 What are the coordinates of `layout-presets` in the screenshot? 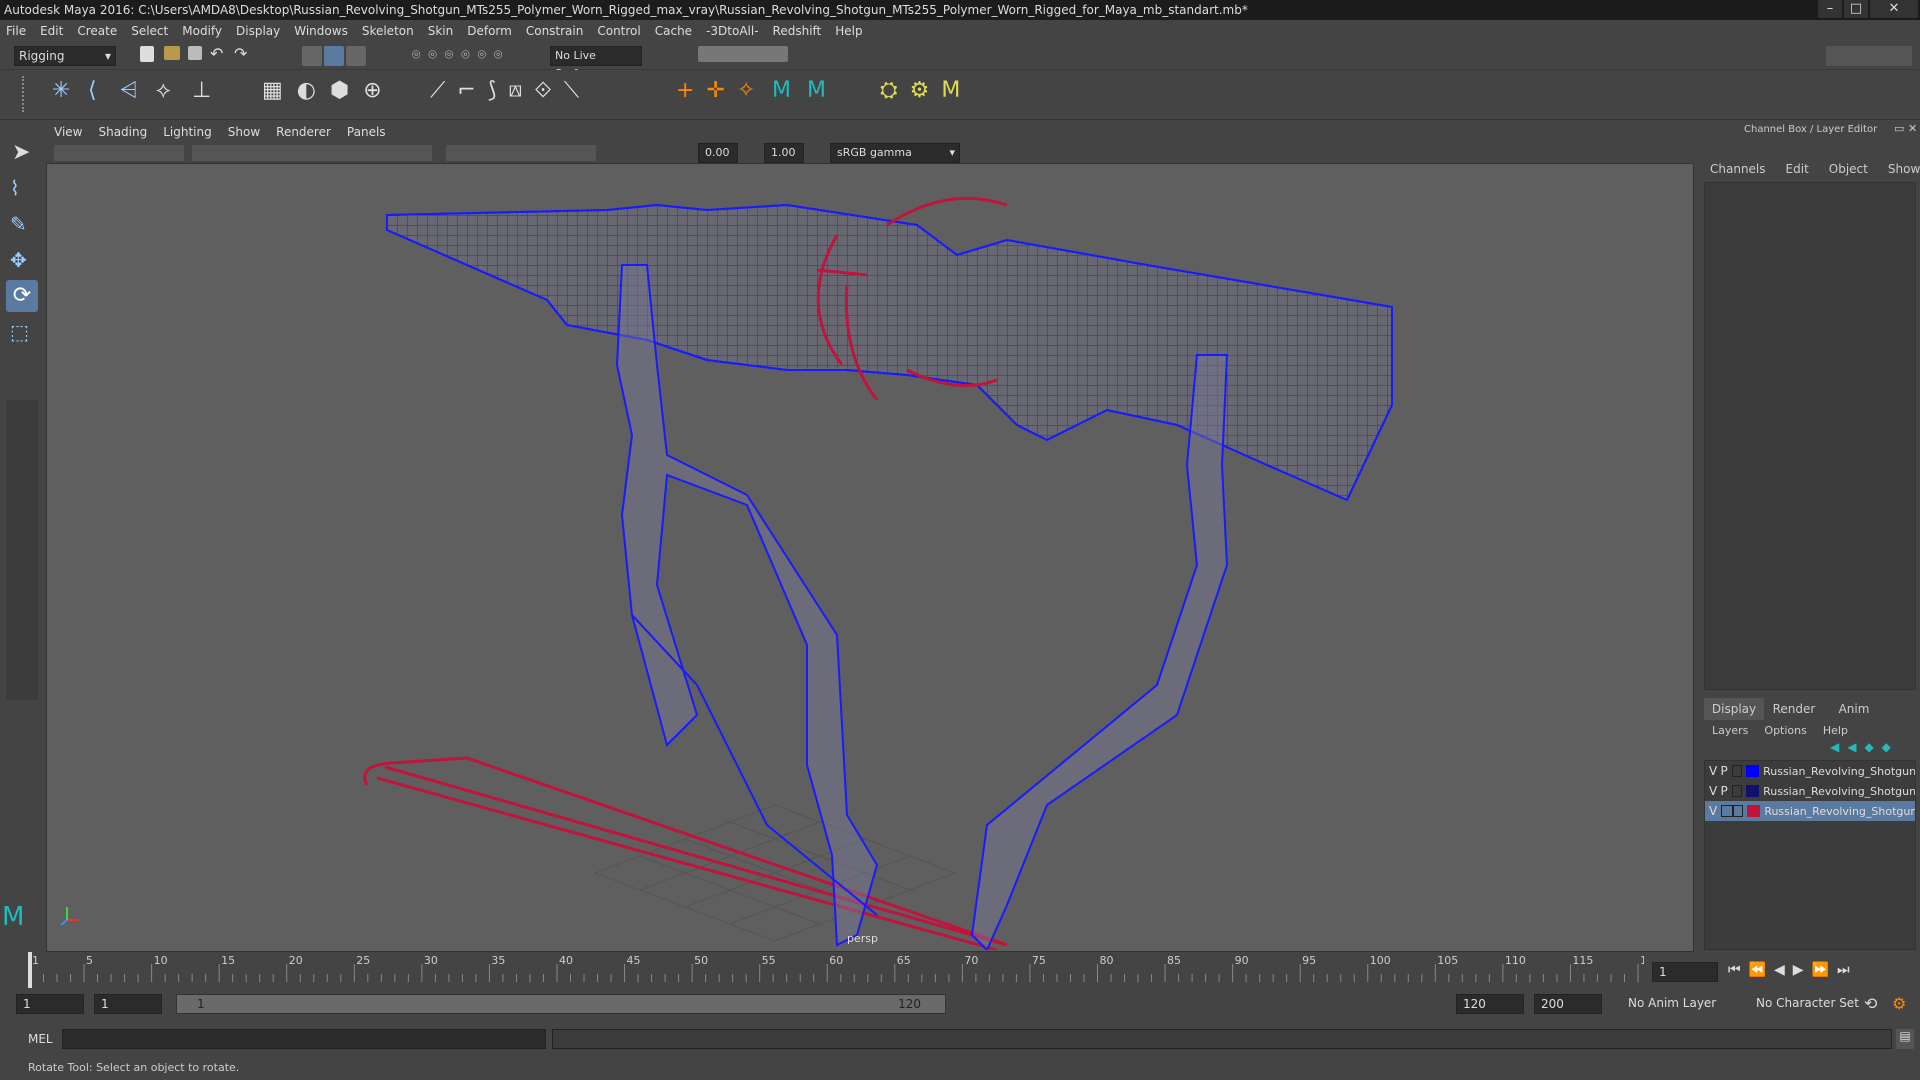 It's located at (22, 550).